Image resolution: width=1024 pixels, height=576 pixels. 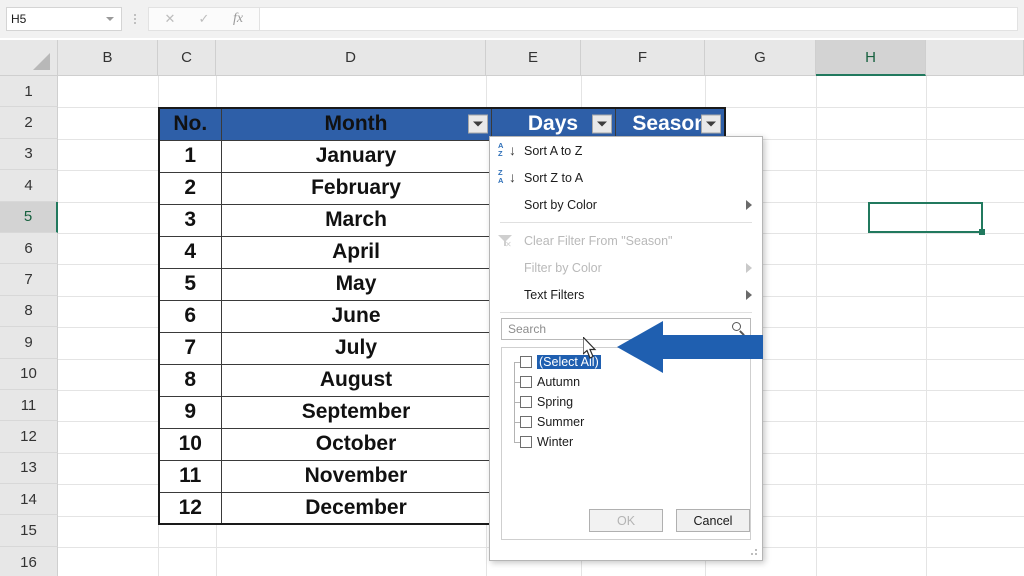 What do you see at coordinates (190, 476) in the screenshot?
I see `cell-no: 11` at bounding box center [190, 476].